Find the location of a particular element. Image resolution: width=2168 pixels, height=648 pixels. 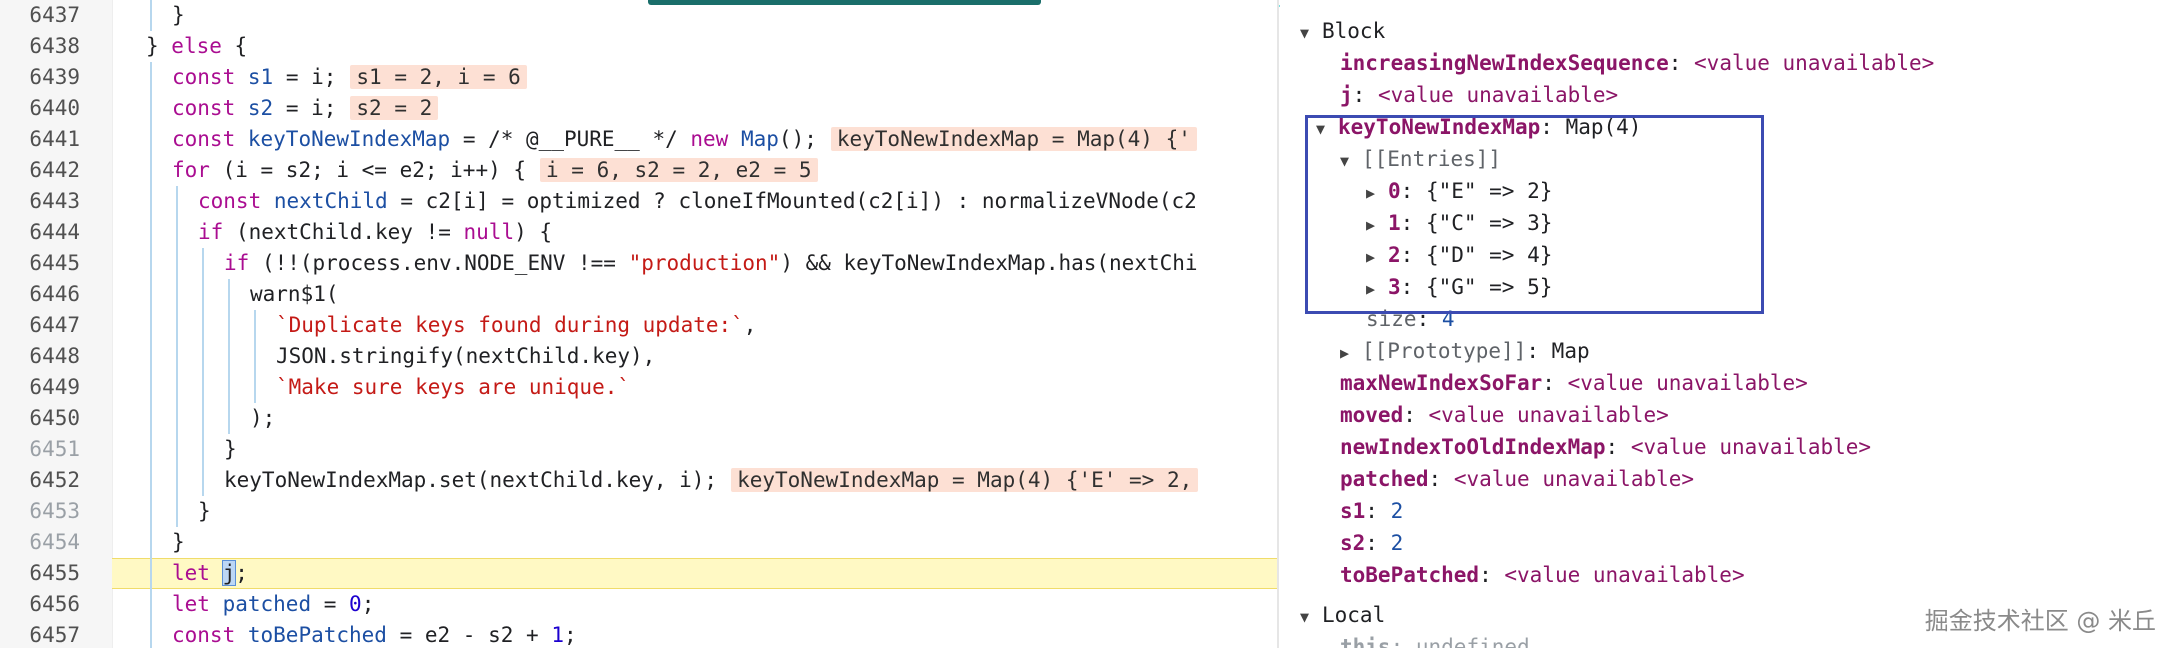

local-row-value: undefined is located at coordinates (1472, 641).